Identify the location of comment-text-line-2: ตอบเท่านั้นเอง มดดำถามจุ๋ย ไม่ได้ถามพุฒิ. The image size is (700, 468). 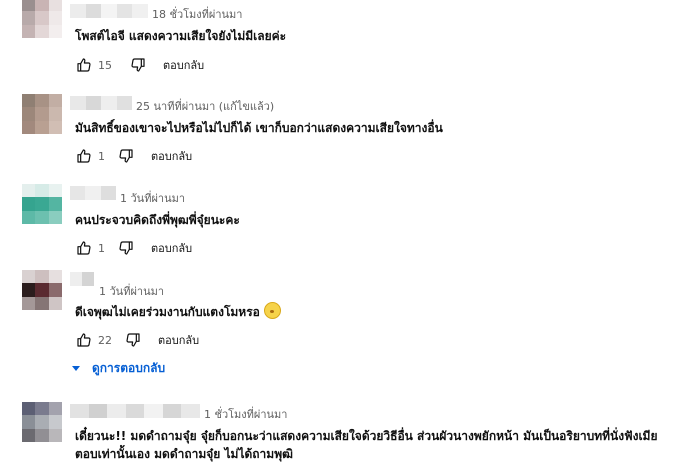
(184, 454).